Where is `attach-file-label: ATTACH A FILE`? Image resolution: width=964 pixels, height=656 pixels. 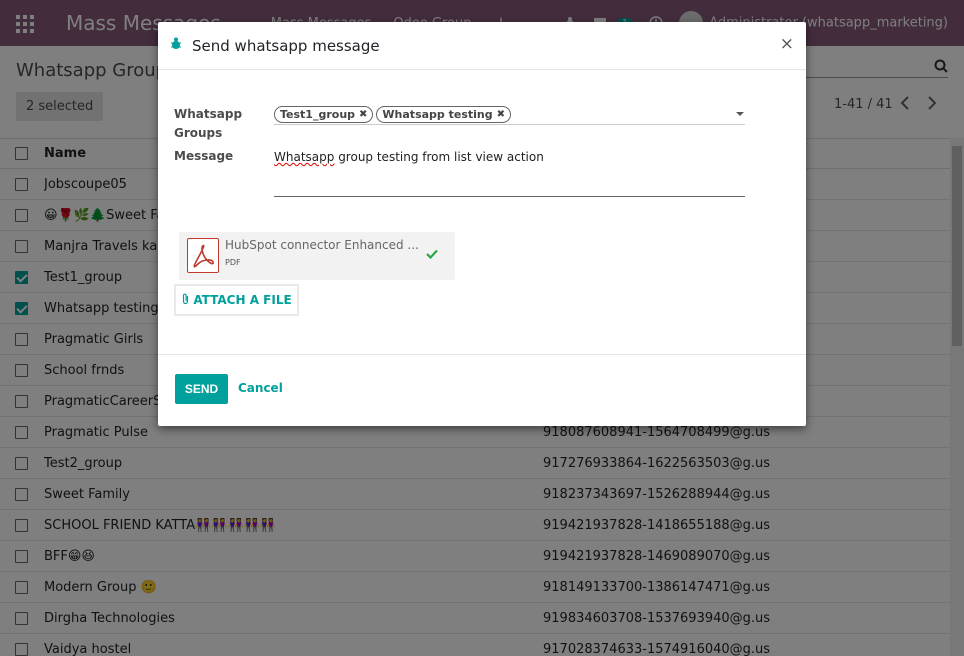 attach-file-label: ATTACH A FILE is located at coordinates (242, 300).